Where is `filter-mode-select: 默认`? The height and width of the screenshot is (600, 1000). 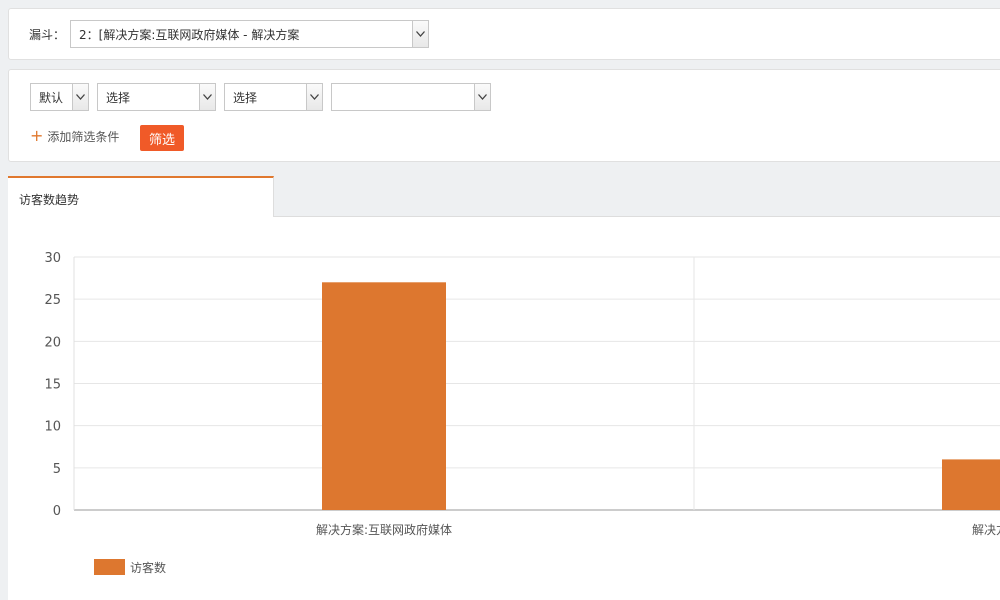
filter-mode-select: 默认 is located at coordinates (59, 97).